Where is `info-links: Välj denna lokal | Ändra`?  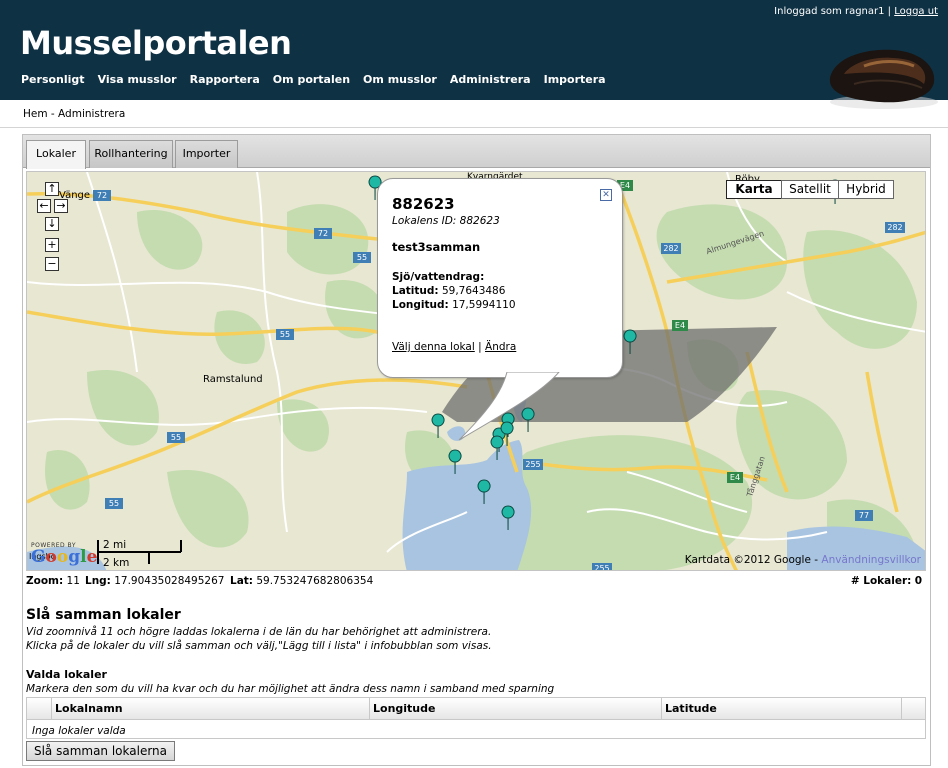
info-links: Välj denna lokal | Ändra is located at coordinates (454, 347).